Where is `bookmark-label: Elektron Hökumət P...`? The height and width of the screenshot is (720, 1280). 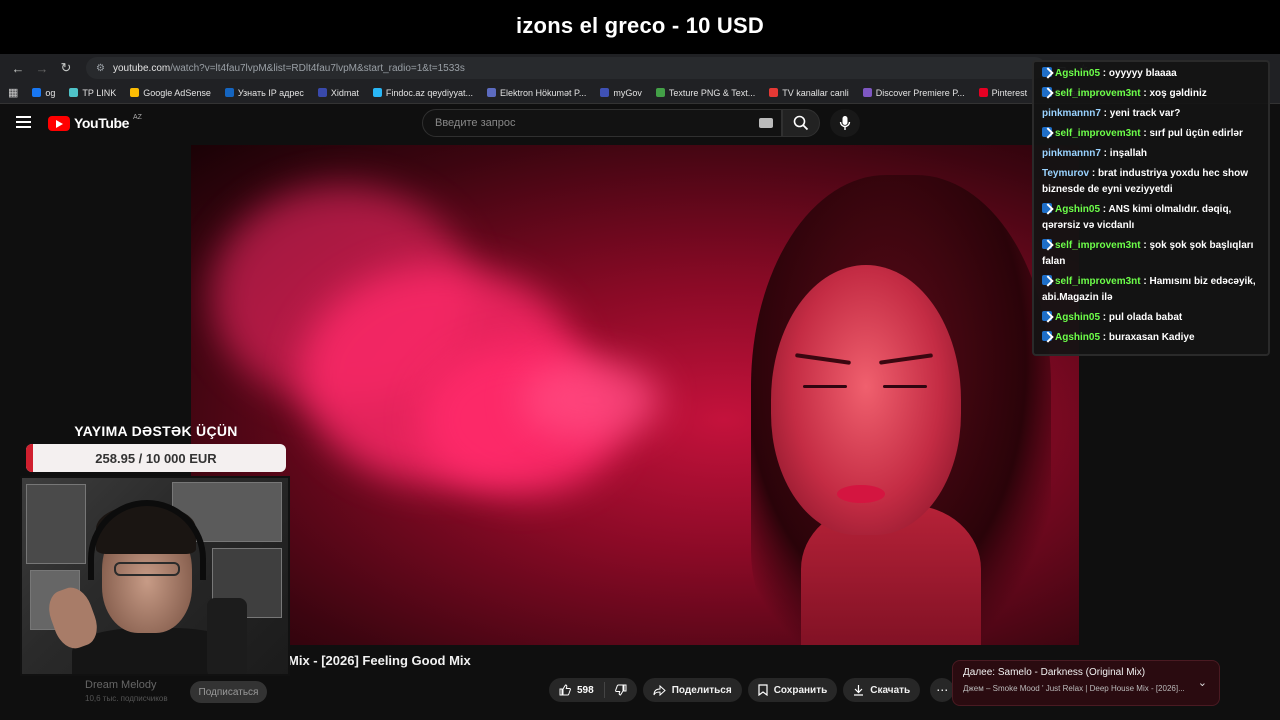 bookmark-label: Elektron Hökumət P... is located at coordinates (543, 92).